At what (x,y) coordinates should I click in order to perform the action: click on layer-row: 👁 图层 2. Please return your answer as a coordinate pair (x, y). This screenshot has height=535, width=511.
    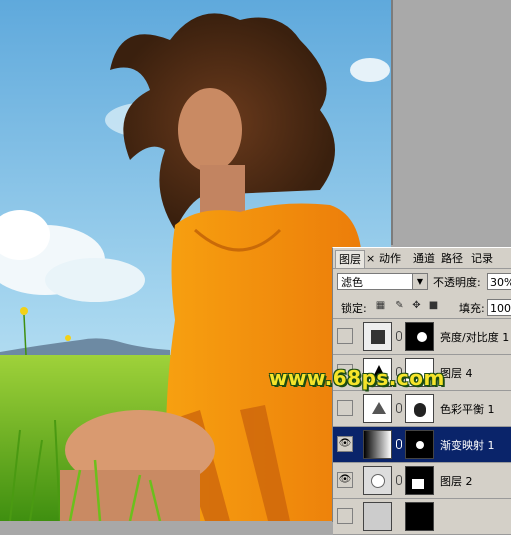
    Looking at the image, I should click on (422, 481).